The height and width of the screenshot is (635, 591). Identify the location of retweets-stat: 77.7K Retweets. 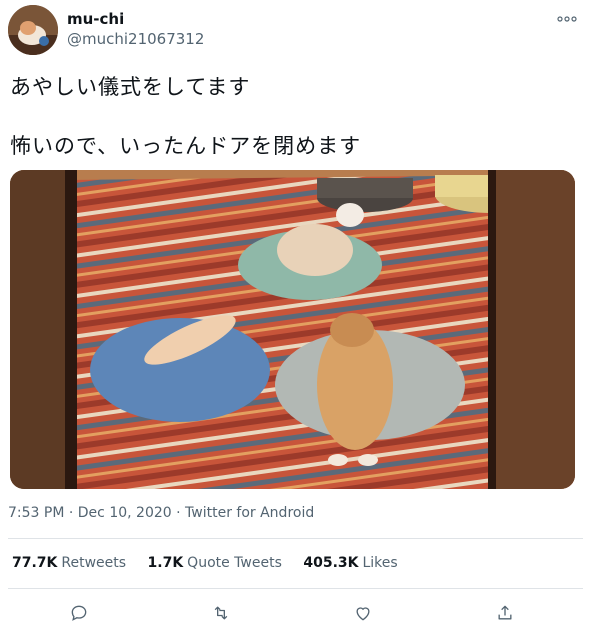
(69, 563).